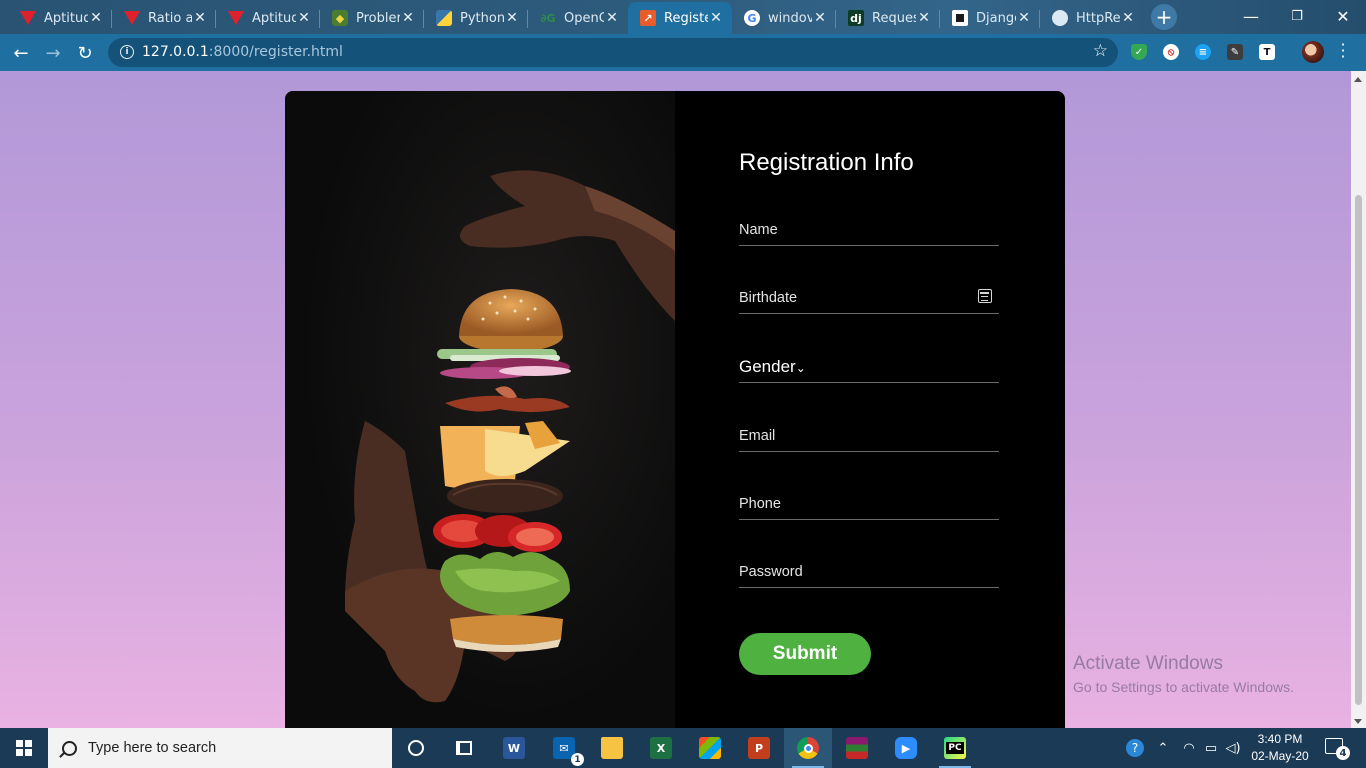 The height and width of the screenshot is (768, 1366). I want to click on pdf-extension-icon: ✎, so click(1235, 52).